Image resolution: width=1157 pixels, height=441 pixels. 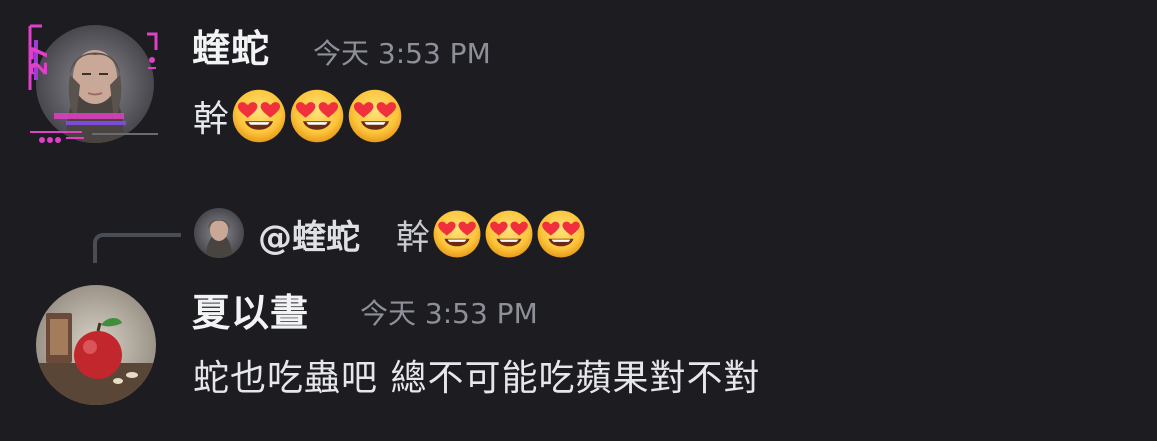 What do you see at coordinates (250, 309) in the screenshot?
I see `message-author: 夏以晝` at bounding box center [250, 309].